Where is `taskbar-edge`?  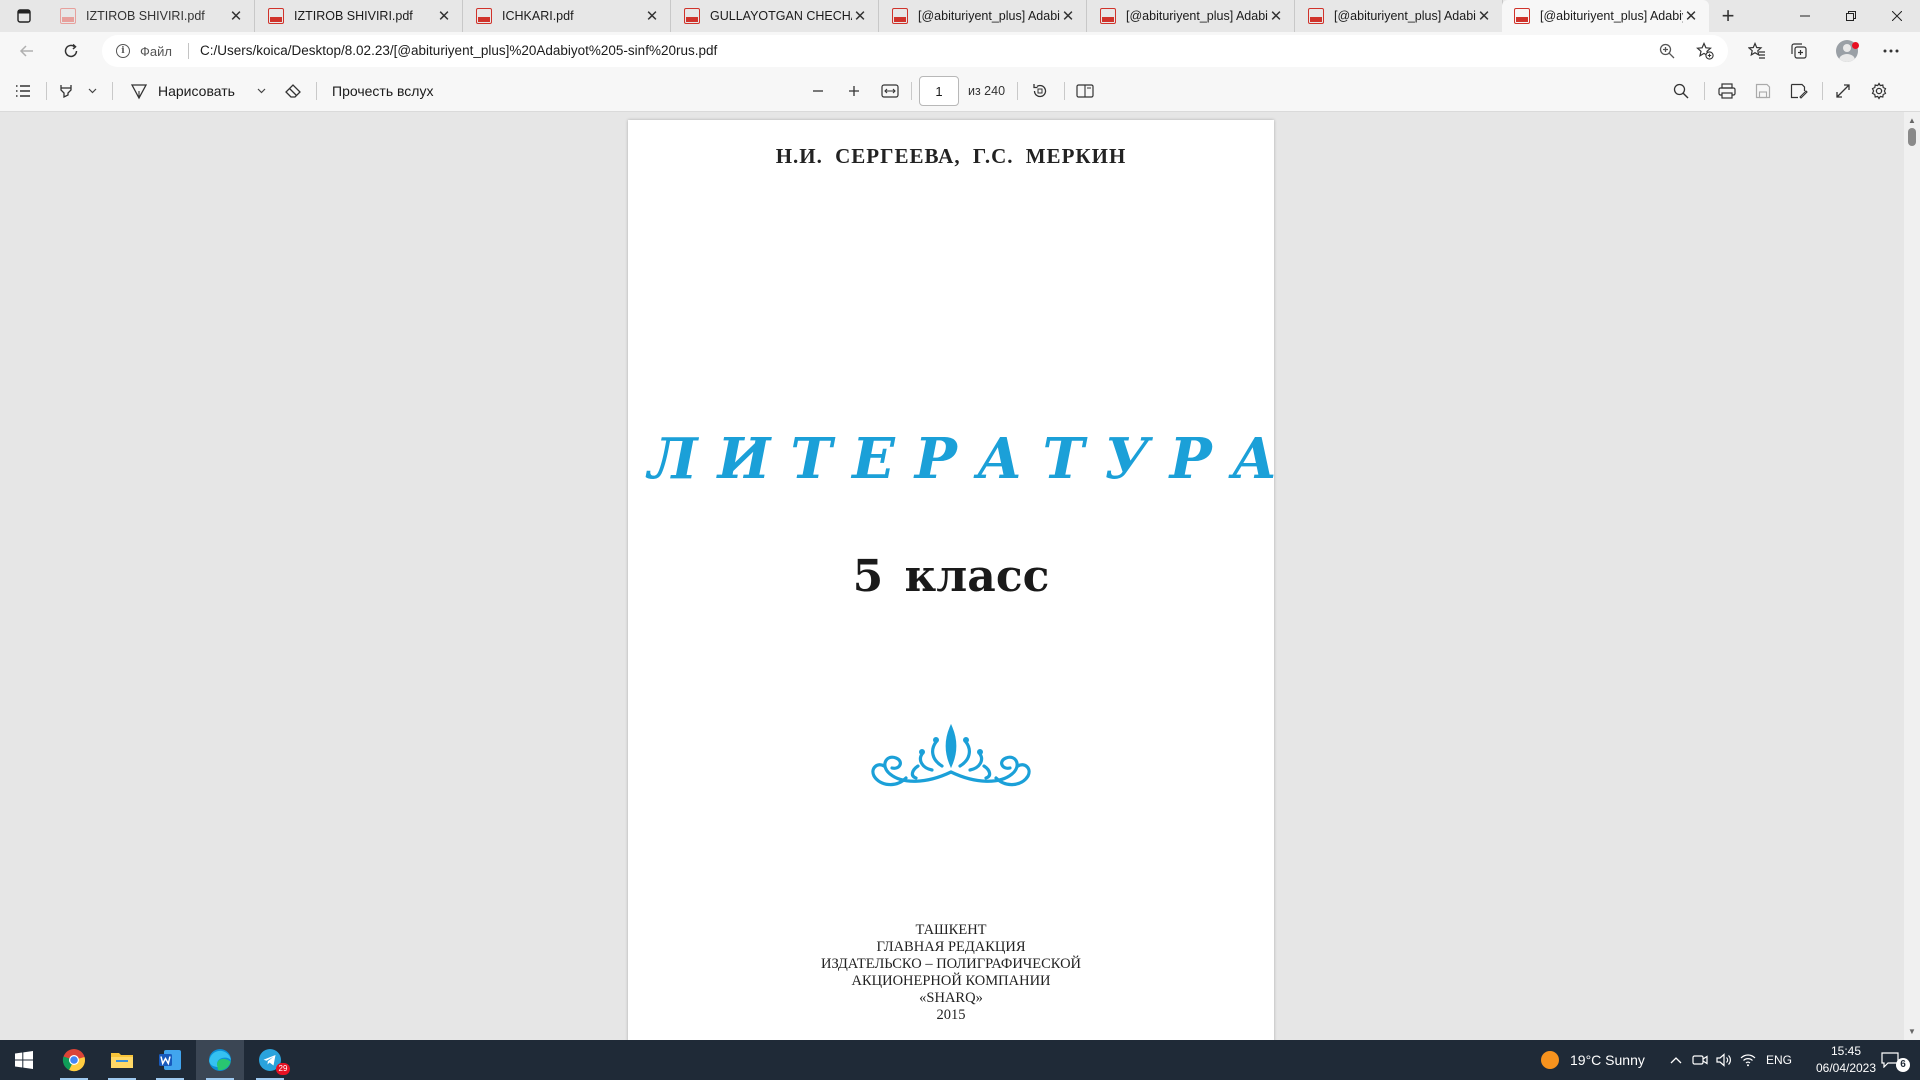
taskbar-edge is located at coordinates (220, 1060).